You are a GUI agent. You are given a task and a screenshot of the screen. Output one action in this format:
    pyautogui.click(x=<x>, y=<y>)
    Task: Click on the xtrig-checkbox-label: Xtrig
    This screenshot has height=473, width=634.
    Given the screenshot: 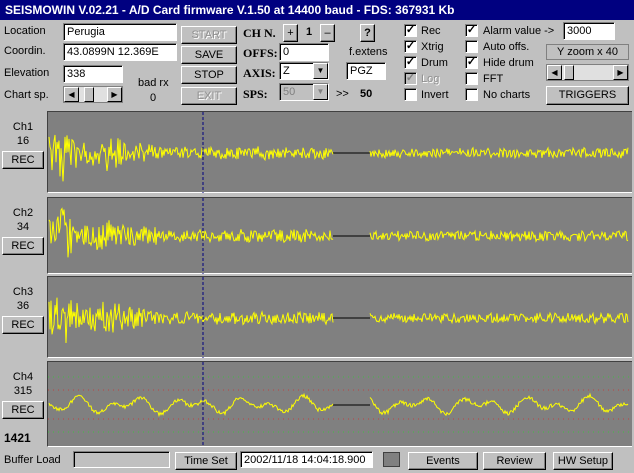 What is the action you would take?
    pyautogui.click(x=432, y=47)
    